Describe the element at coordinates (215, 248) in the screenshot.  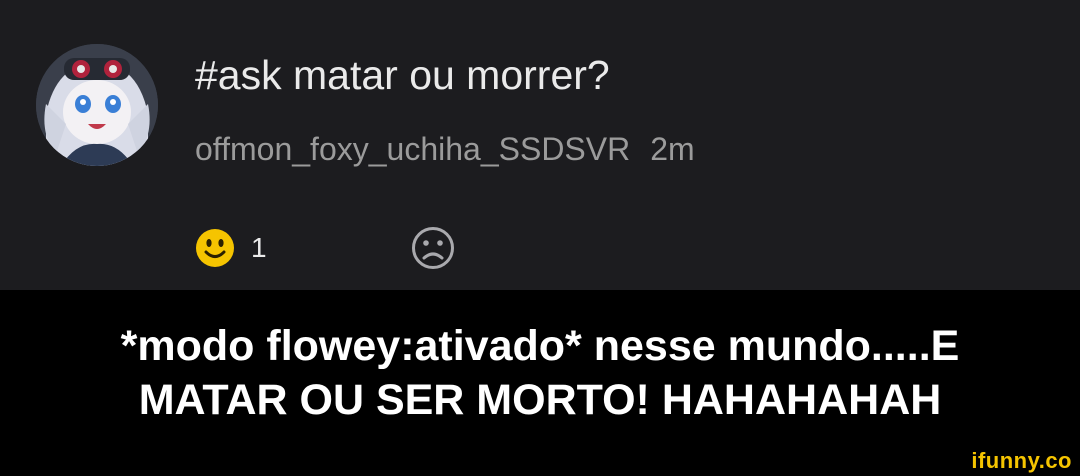
I see `smile-emoji-icon` at that location.